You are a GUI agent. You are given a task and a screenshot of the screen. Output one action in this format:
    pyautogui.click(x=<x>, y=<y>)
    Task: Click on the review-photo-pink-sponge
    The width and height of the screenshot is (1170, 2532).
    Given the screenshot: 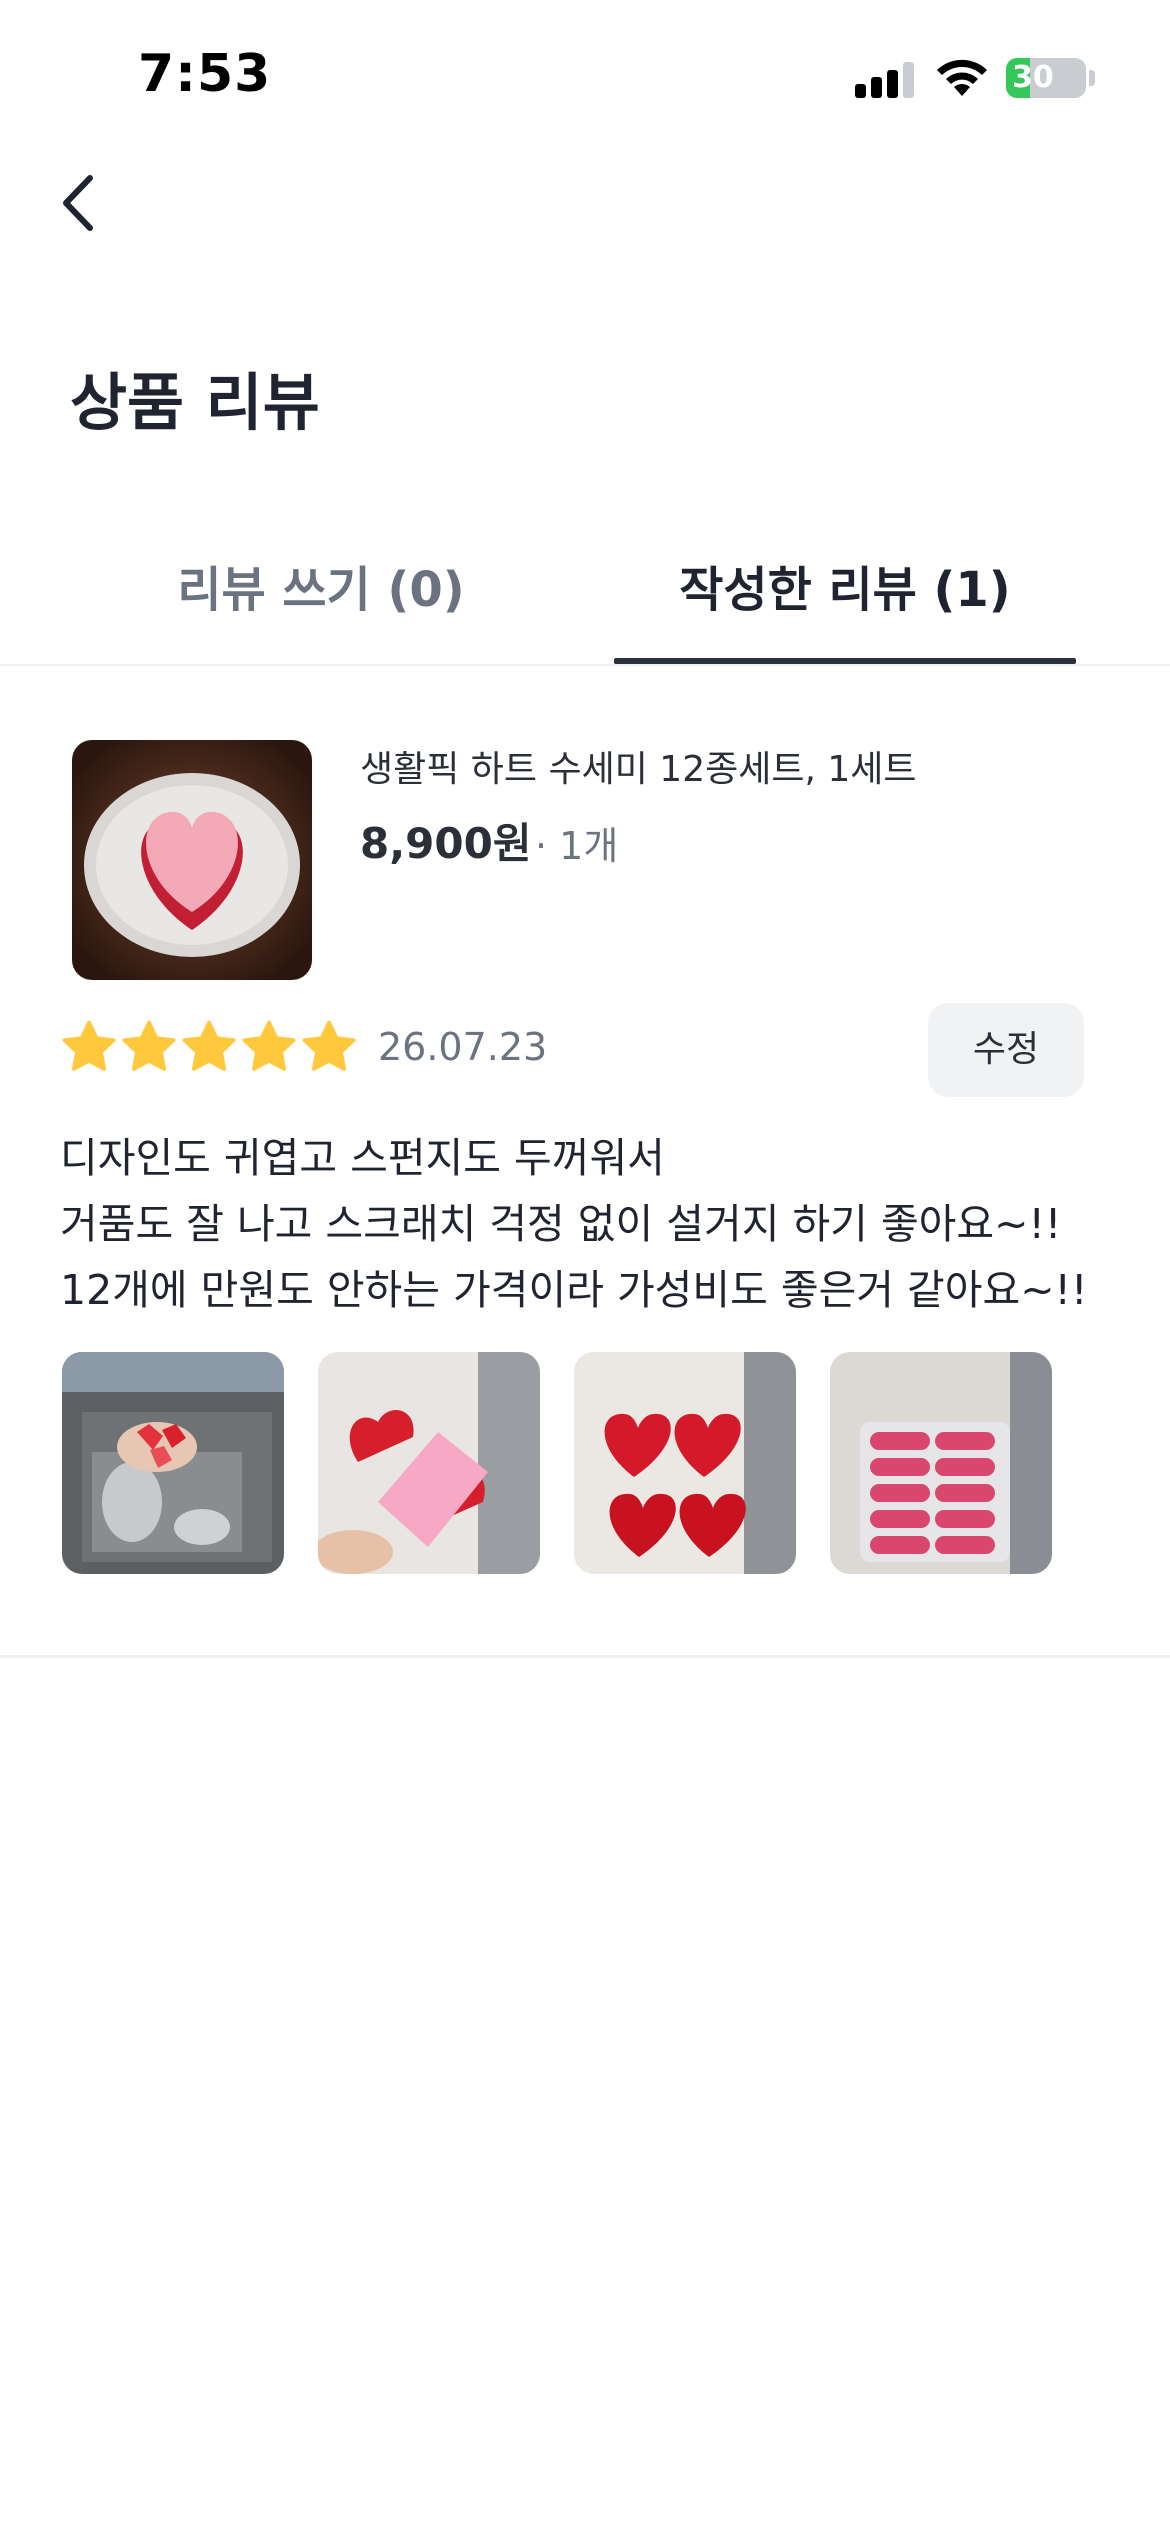 What is the action you would take?
    pyautogui.click(x=429, y=1463)
    